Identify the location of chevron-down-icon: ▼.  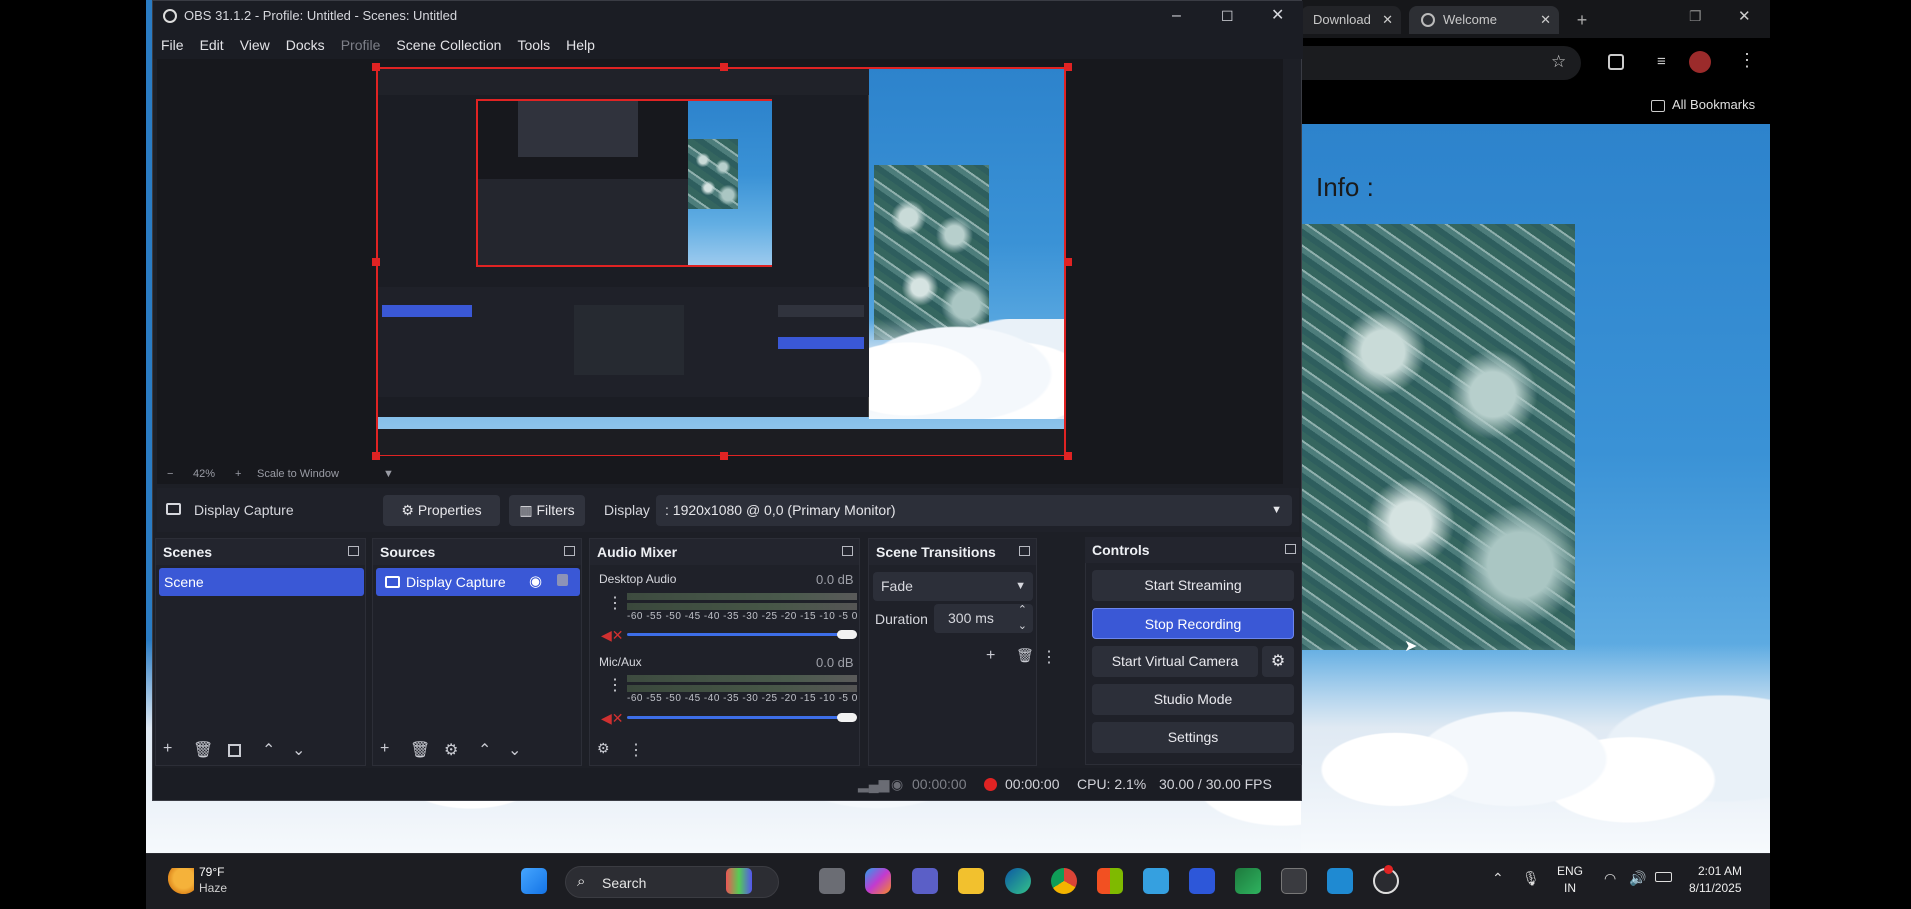
(388, 474).